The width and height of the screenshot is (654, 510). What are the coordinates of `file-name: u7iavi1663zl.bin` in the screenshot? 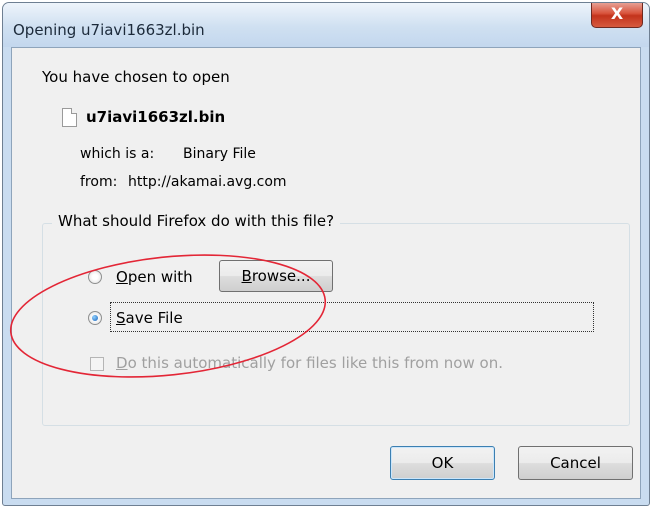 It's located at (156, 117).